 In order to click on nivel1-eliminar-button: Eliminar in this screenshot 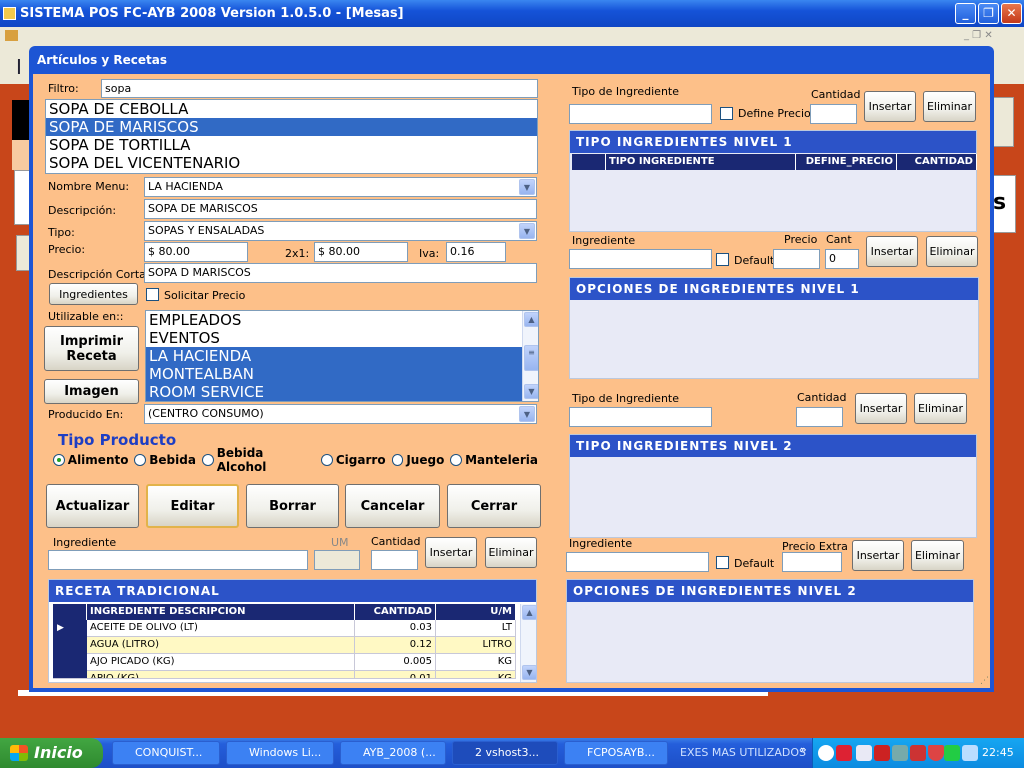, I will do `click(949, 106)`.